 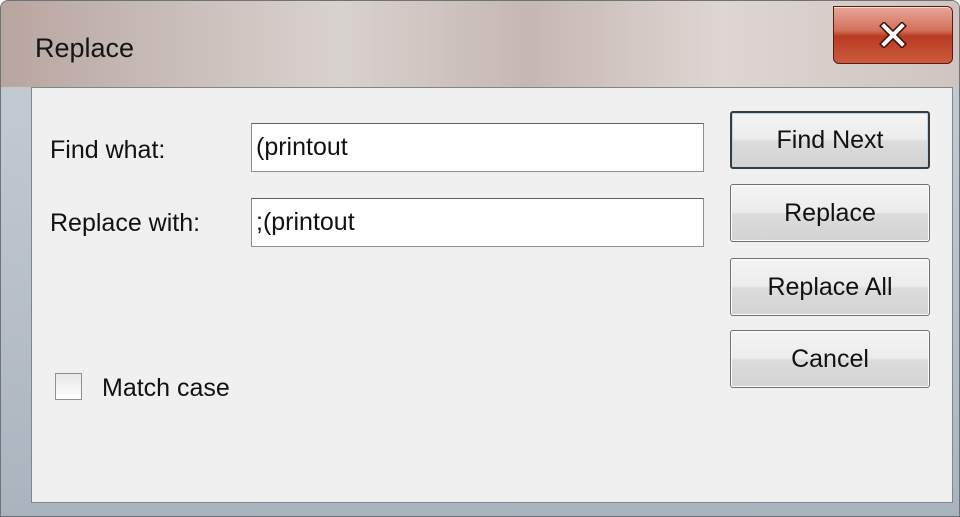 I want to click on replace-with-input, so click(x=477, y=222).